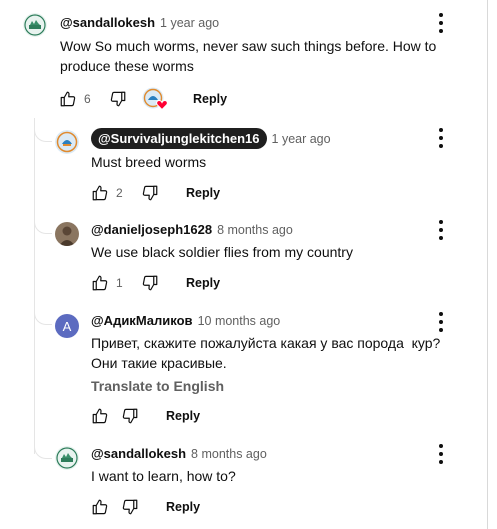  Describe the element at coordinates (87, 99) in the screenshot. I see `like-count: 6` at that location.